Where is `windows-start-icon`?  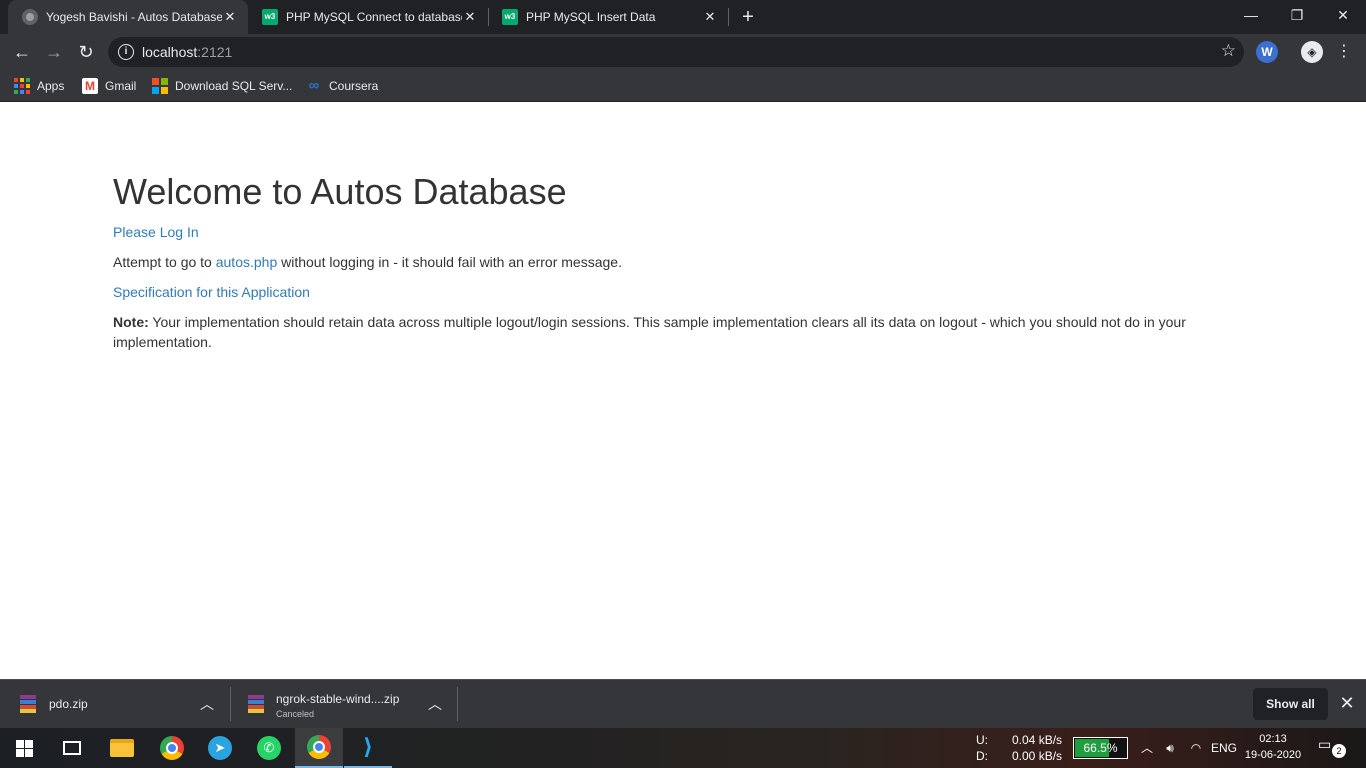 windows-start-icon is located at coordinates (24, 748).